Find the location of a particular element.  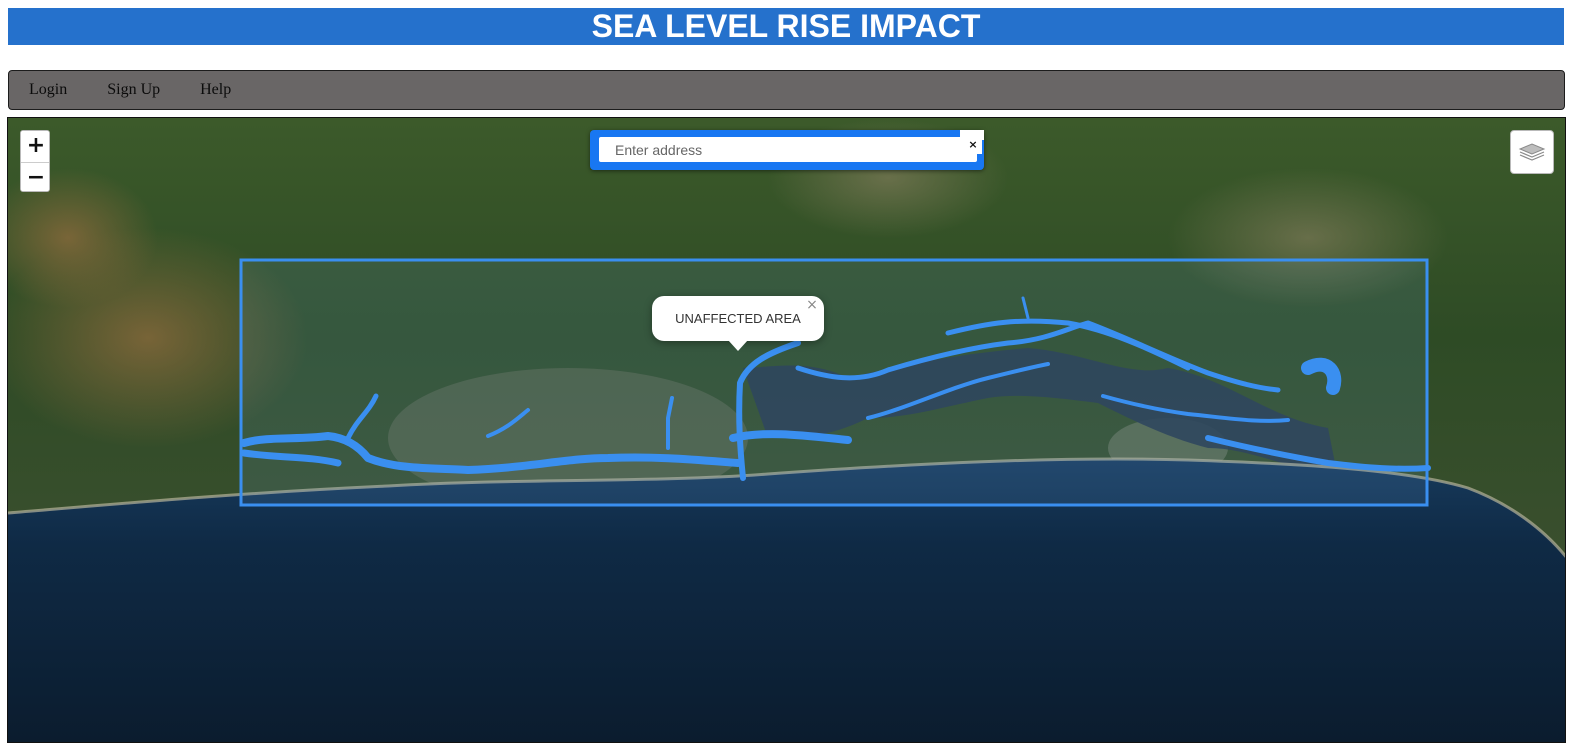

search-clear-button: × is located at coordinates (973, 145).